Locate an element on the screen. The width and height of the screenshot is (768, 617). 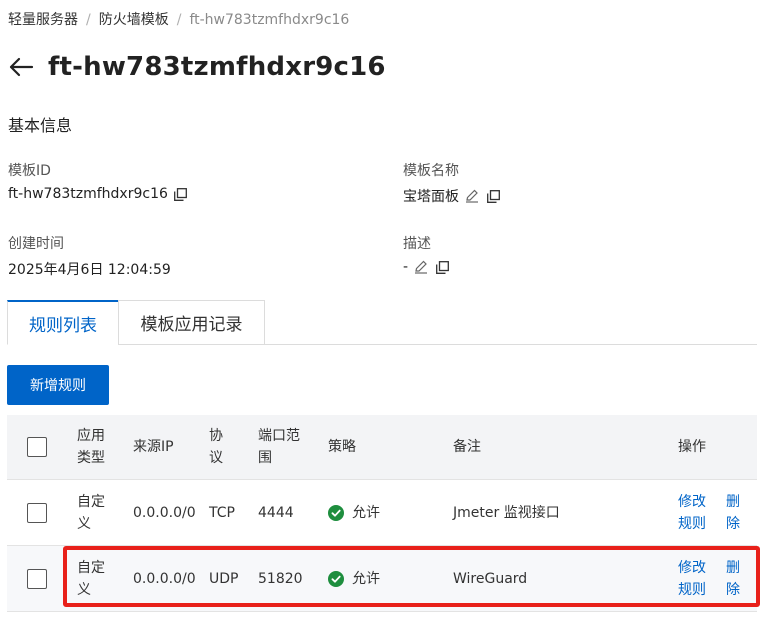
tab-rule-list: 规则列表 is located at coordinates (63, 322).